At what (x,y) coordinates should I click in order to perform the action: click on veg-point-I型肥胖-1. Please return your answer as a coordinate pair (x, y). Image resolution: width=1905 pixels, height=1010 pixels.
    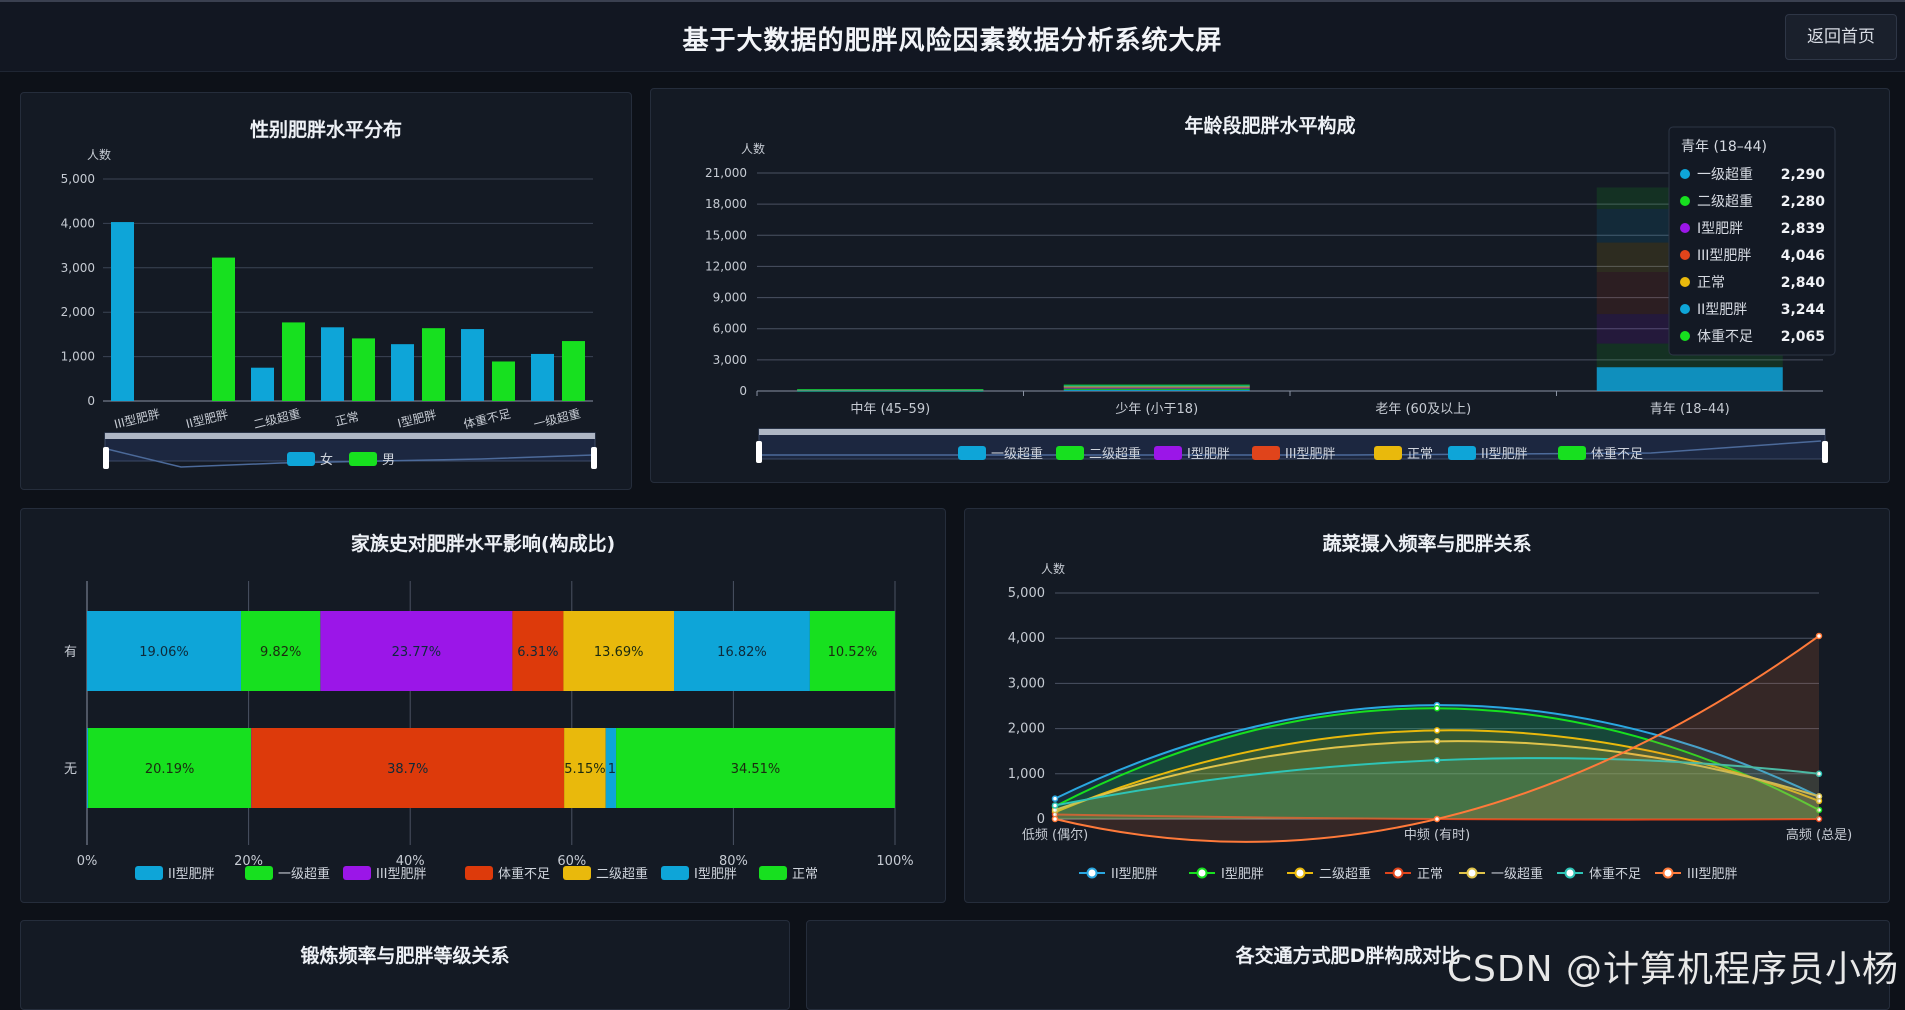
    Looking at the image, I should click on (1437, 708).